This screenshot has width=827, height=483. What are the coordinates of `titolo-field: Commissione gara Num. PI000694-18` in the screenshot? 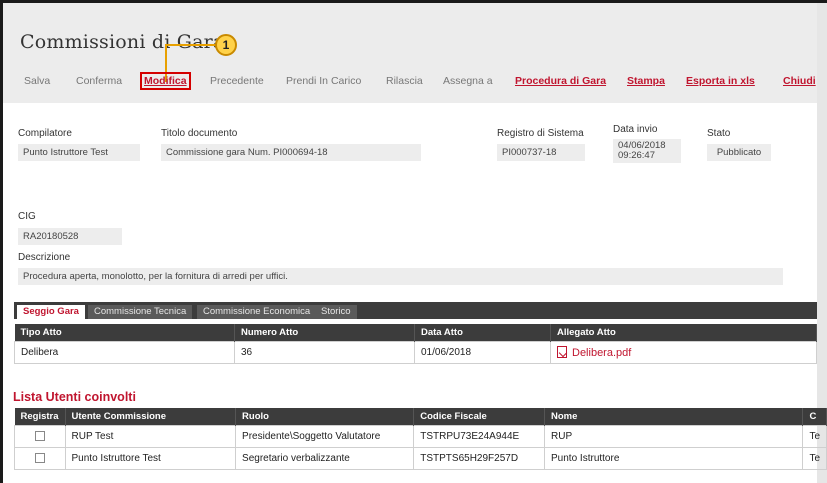 It's located at (291, 152).